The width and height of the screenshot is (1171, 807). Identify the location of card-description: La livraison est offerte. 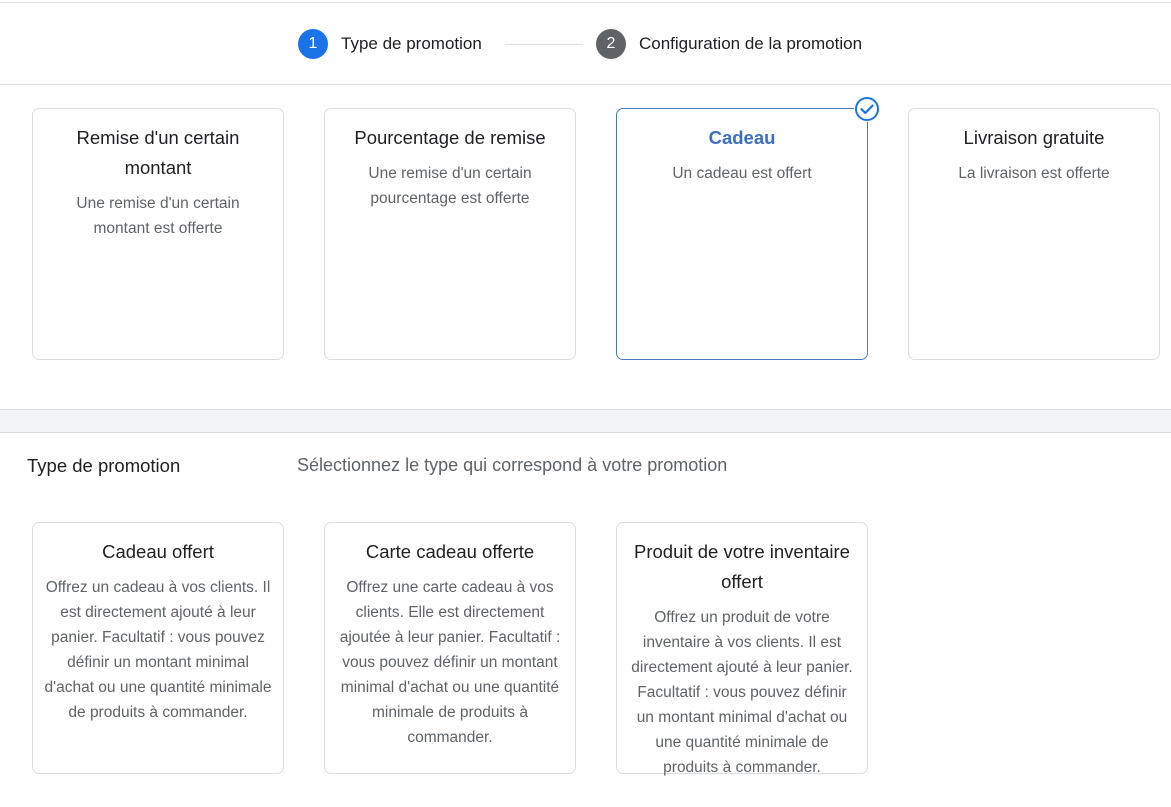
(1034, 173).